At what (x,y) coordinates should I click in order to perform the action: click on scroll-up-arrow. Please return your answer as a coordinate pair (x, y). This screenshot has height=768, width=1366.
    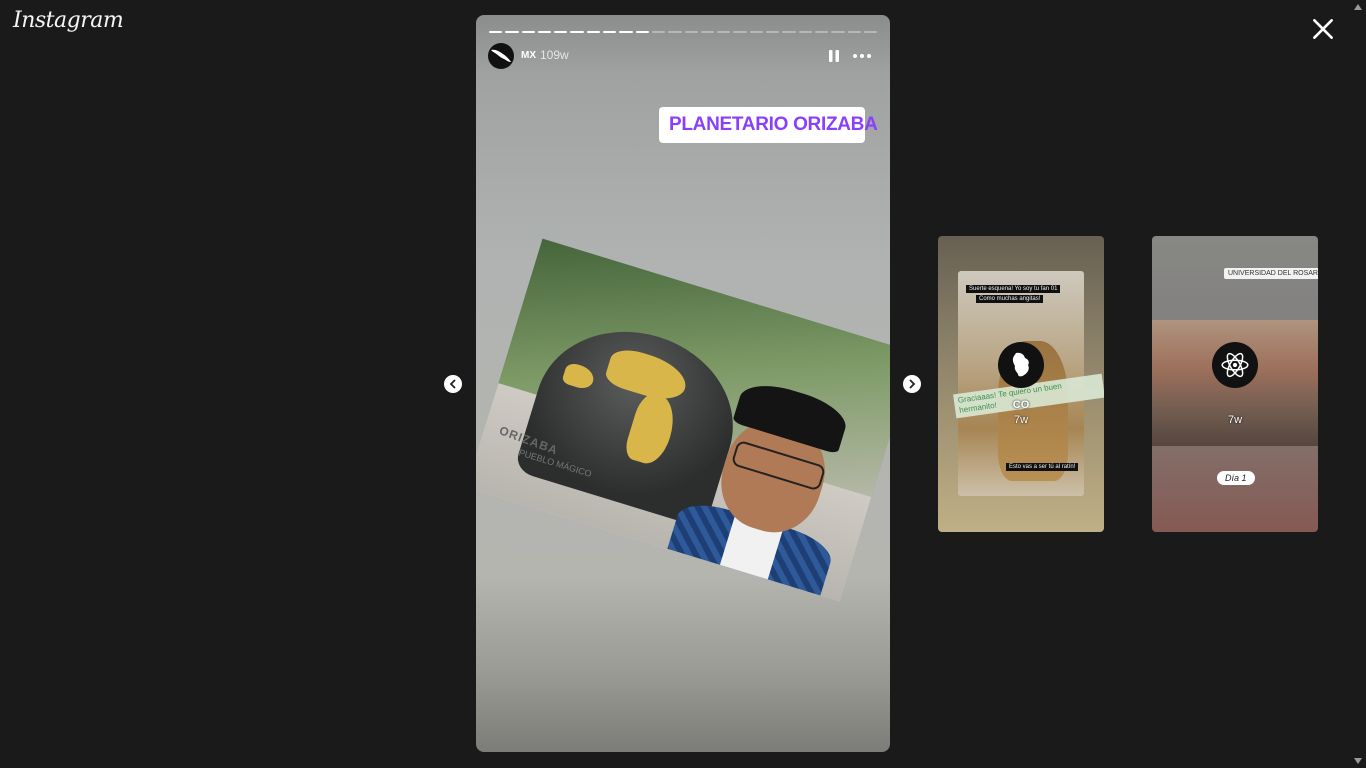
    Looking at the image, I should click on (1358, 7).